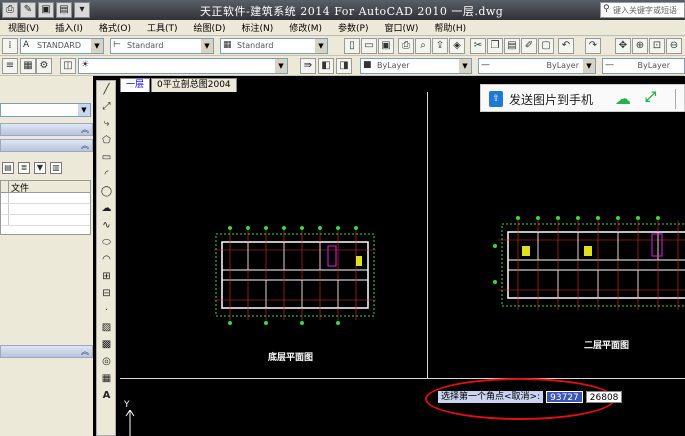  I want to click on table-style-select: ▦ Standard ▼, so click(274, 46).